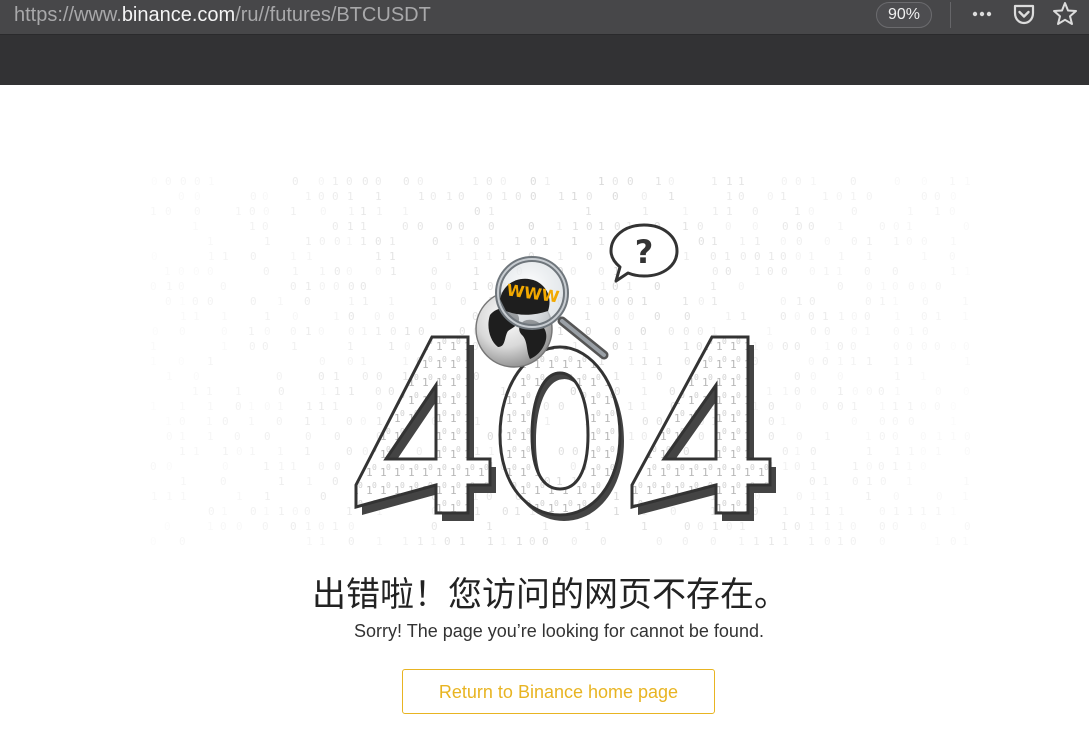 Image resolution: width=1089 pixels, height=744 pixels. I want to click on question-bubble-icon: ?, so click(644, 253).